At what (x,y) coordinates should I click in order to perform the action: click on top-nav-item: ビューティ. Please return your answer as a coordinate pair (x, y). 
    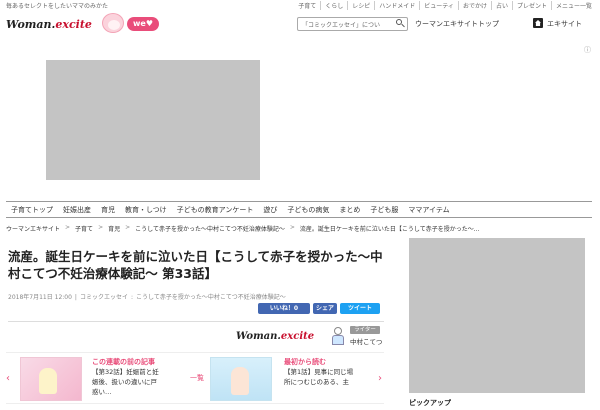
    Looking at the image, I should click on (438, 5).